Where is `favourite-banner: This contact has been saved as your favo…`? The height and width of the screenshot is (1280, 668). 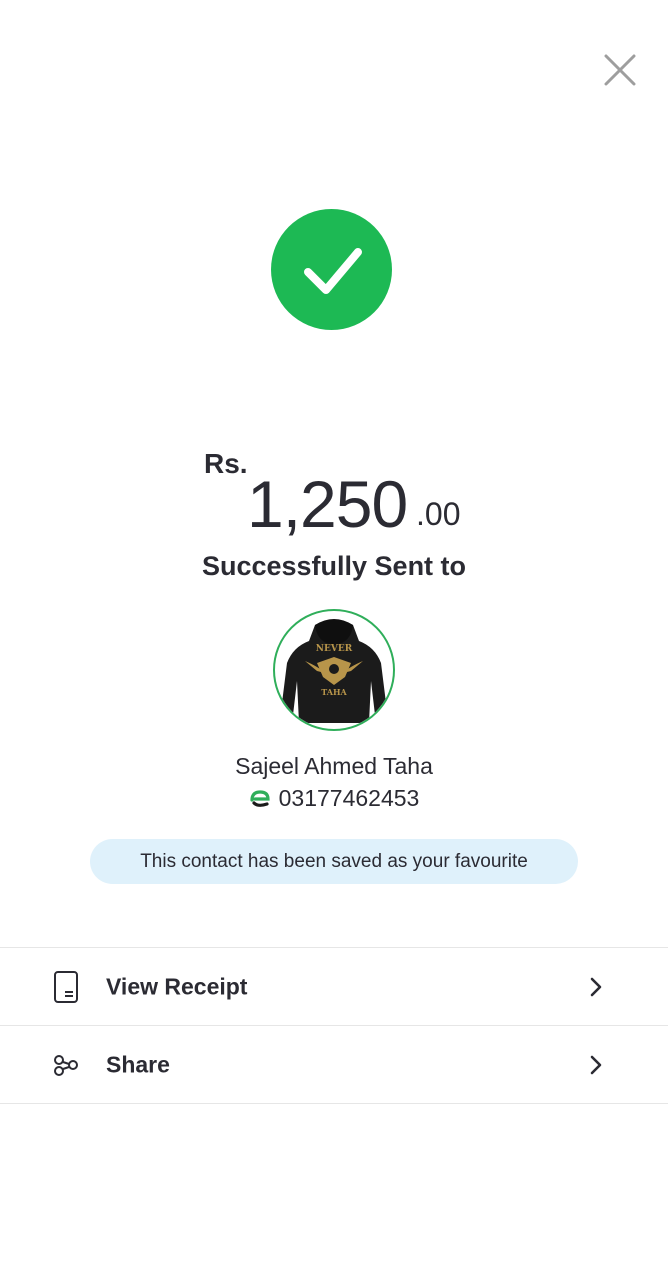
favourite-banner: This contact has been saved as your favo… is located at coordinates (334, 861).